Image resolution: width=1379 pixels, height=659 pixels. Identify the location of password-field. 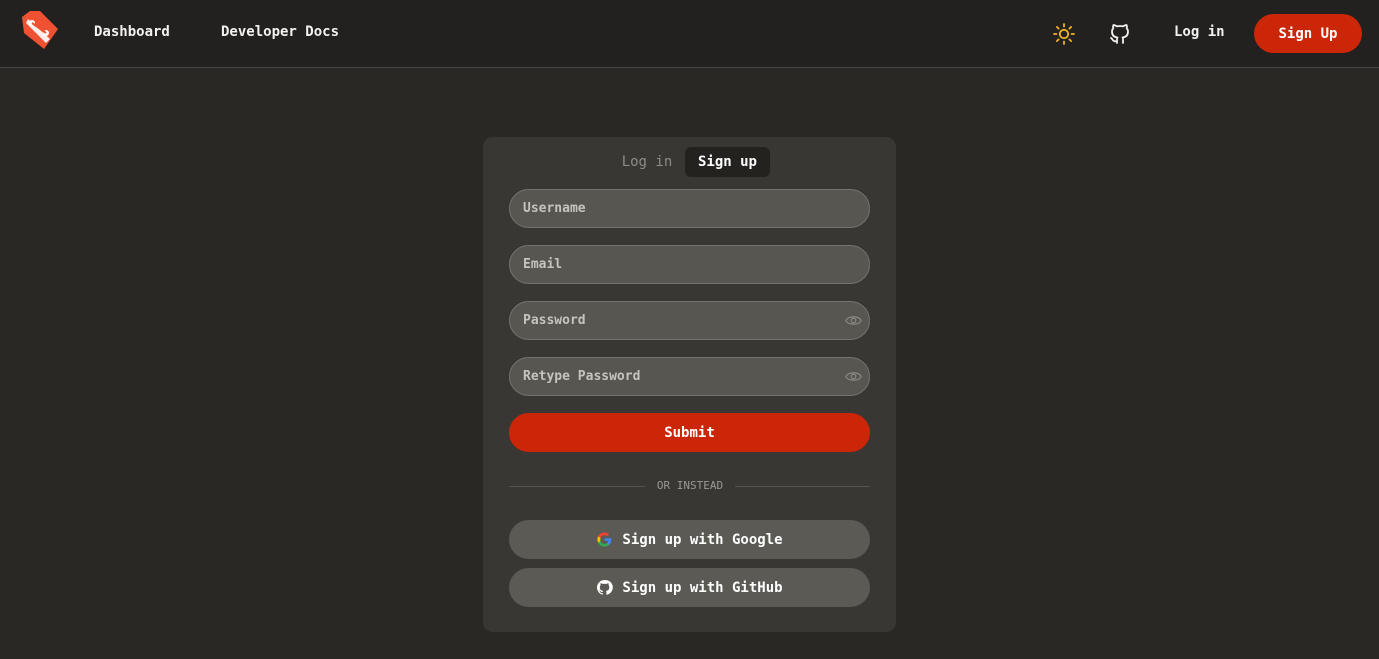
(689, 320).